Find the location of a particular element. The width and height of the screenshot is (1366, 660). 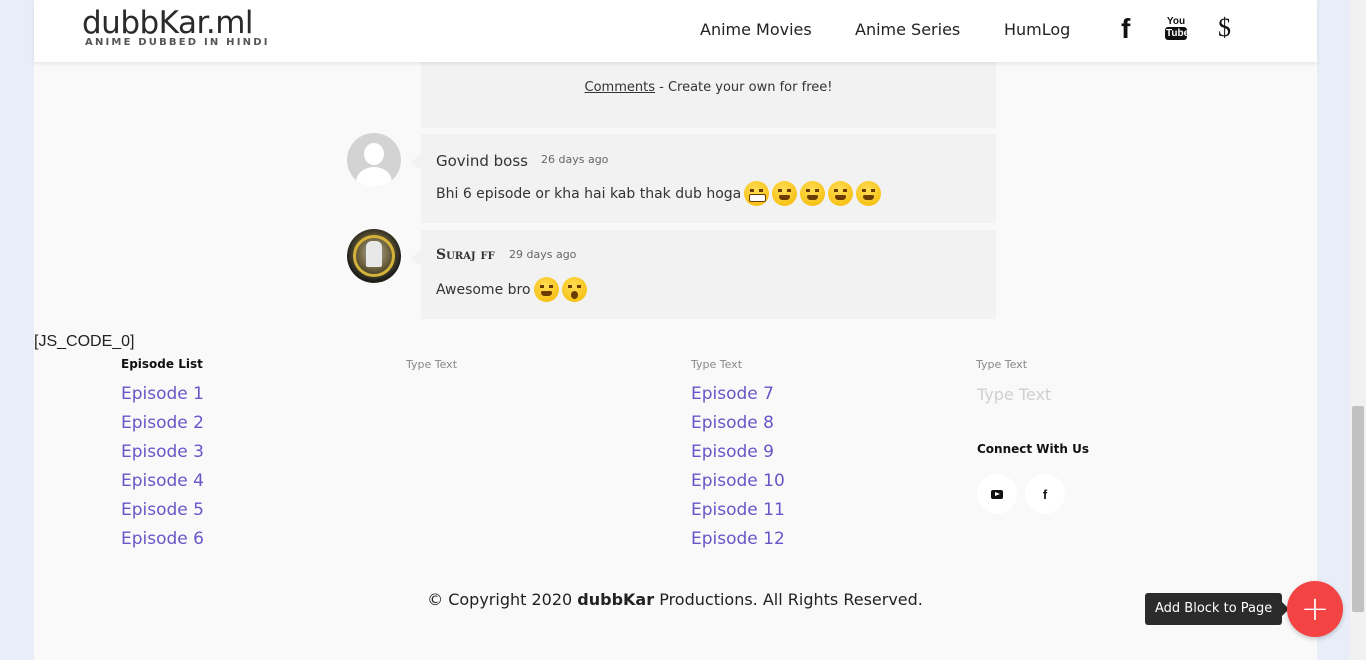

comments-footer-text: Comments - Create your own for free! is located at coordinates (708, 87).